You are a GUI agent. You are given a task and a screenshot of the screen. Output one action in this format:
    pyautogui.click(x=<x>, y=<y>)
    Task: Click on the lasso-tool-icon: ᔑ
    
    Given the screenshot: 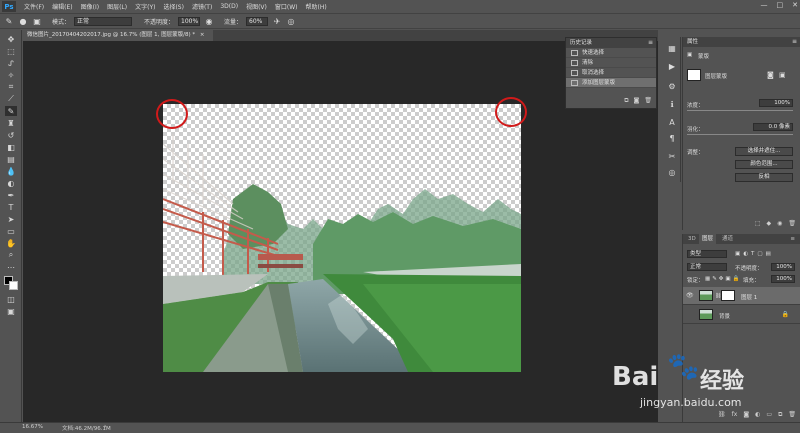 What is the action you would take?
    pyautogui.click(x=11, y=63)
    